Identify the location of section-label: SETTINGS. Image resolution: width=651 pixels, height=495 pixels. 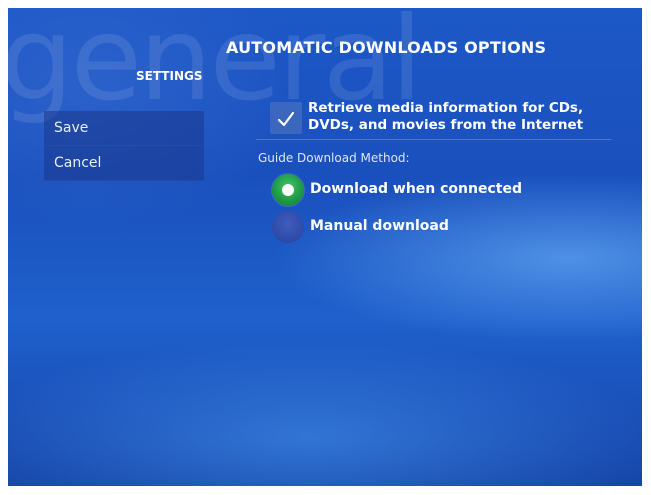
(169, 76).